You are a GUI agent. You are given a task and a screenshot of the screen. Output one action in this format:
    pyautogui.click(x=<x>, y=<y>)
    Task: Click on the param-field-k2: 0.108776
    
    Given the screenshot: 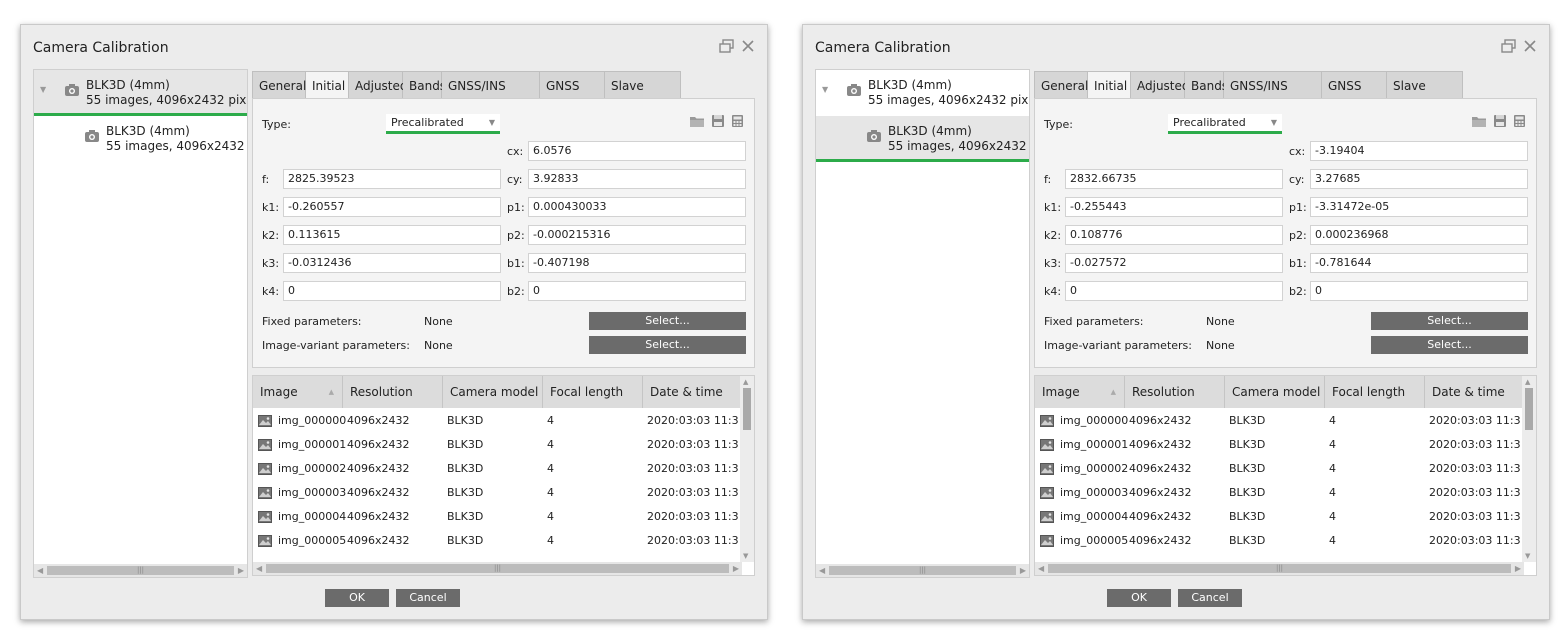 What is the action you would take?
    pyautogui.click(x=1174, y=235)
    